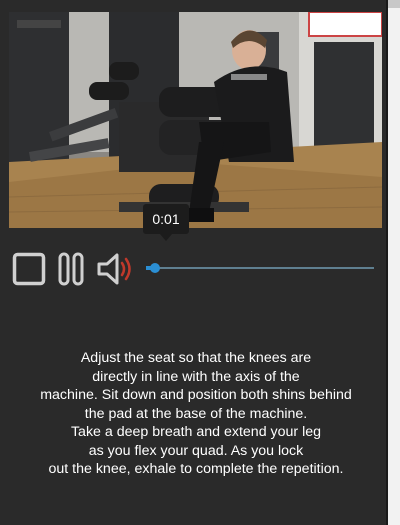  I want to click on volume-button, so click(118, 269).